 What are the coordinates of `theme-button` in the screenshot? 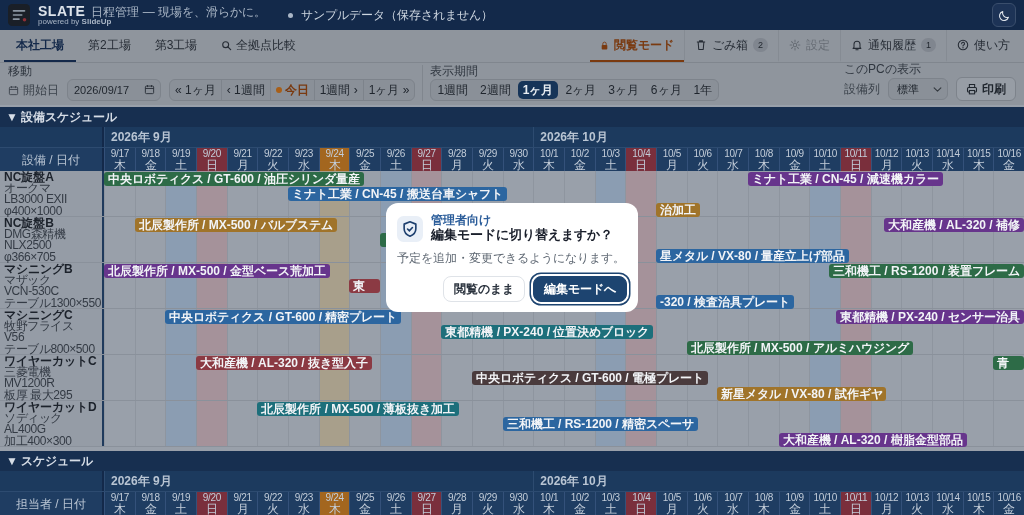 It's located at (1004, 15).